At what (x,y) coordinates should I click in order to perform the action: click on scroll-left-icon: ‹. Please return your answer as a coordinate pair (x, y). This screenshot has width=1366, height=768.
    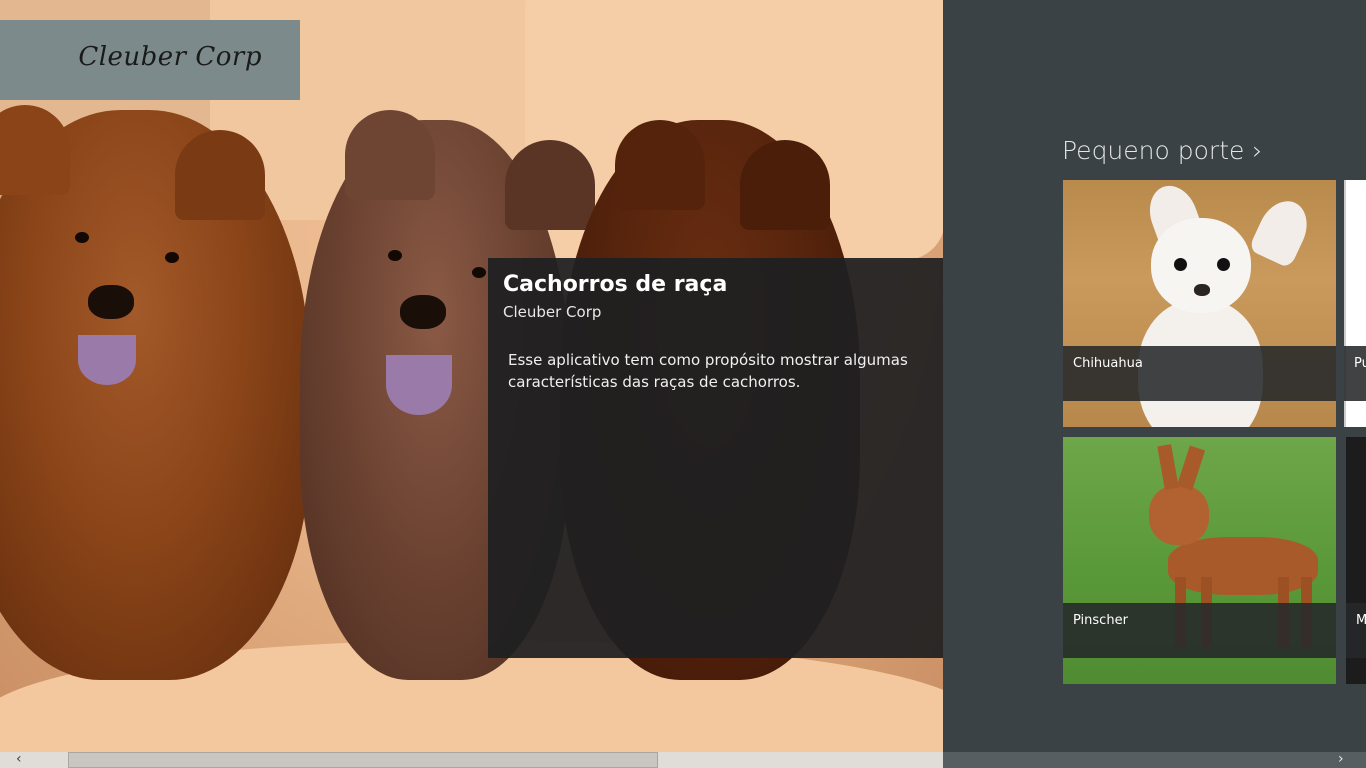
    Looking at the image, I should click on (19, 759).